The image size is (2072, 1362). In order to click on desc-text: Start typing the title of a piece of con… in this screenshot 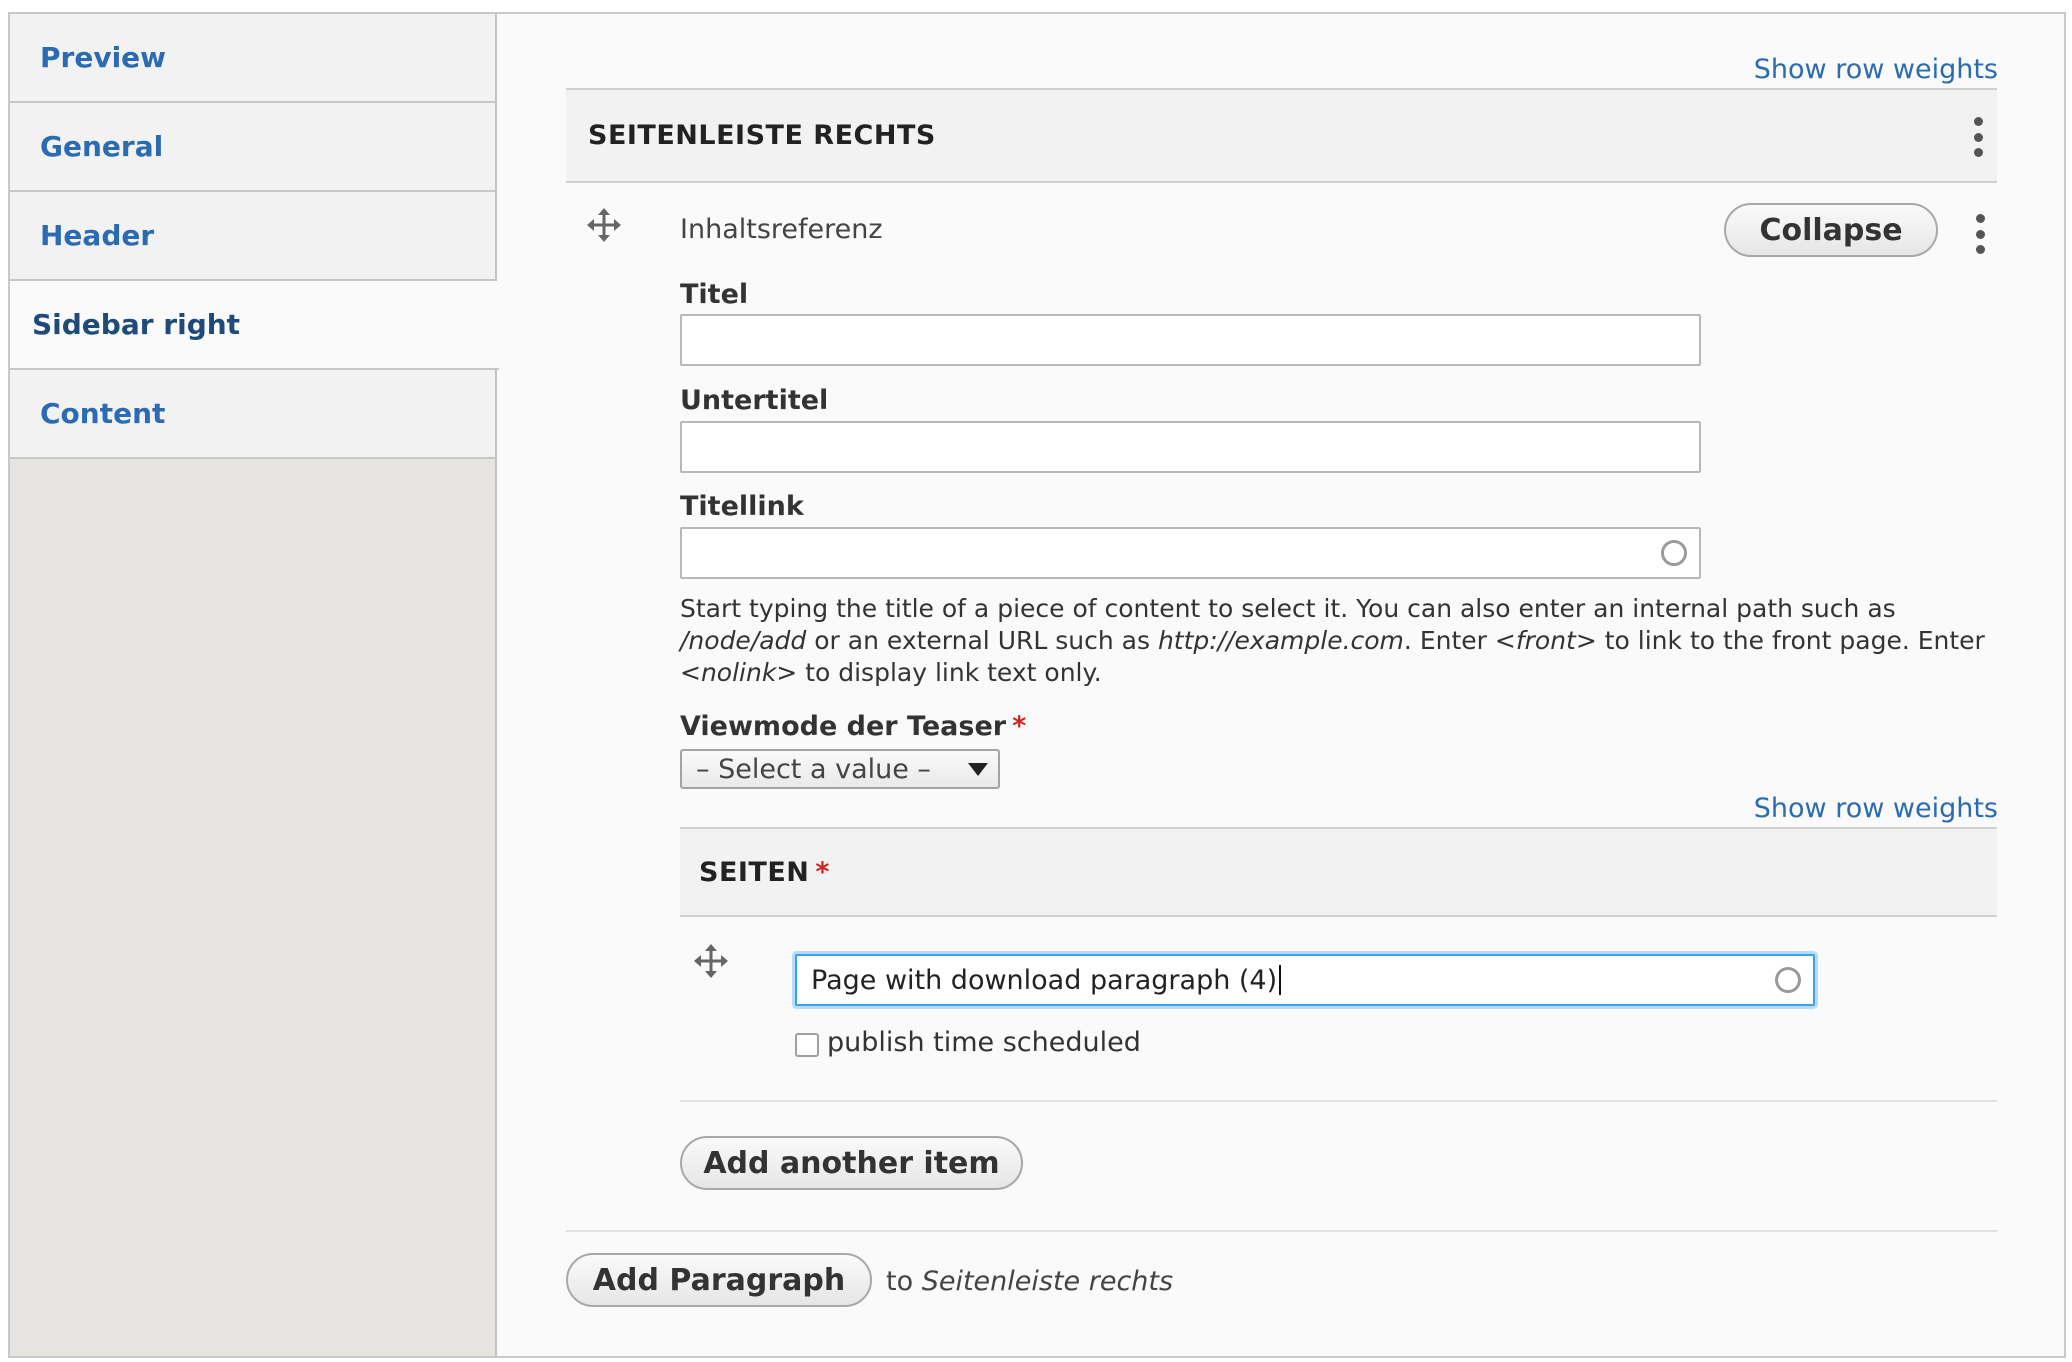, I will do `click(1288, 608)`.